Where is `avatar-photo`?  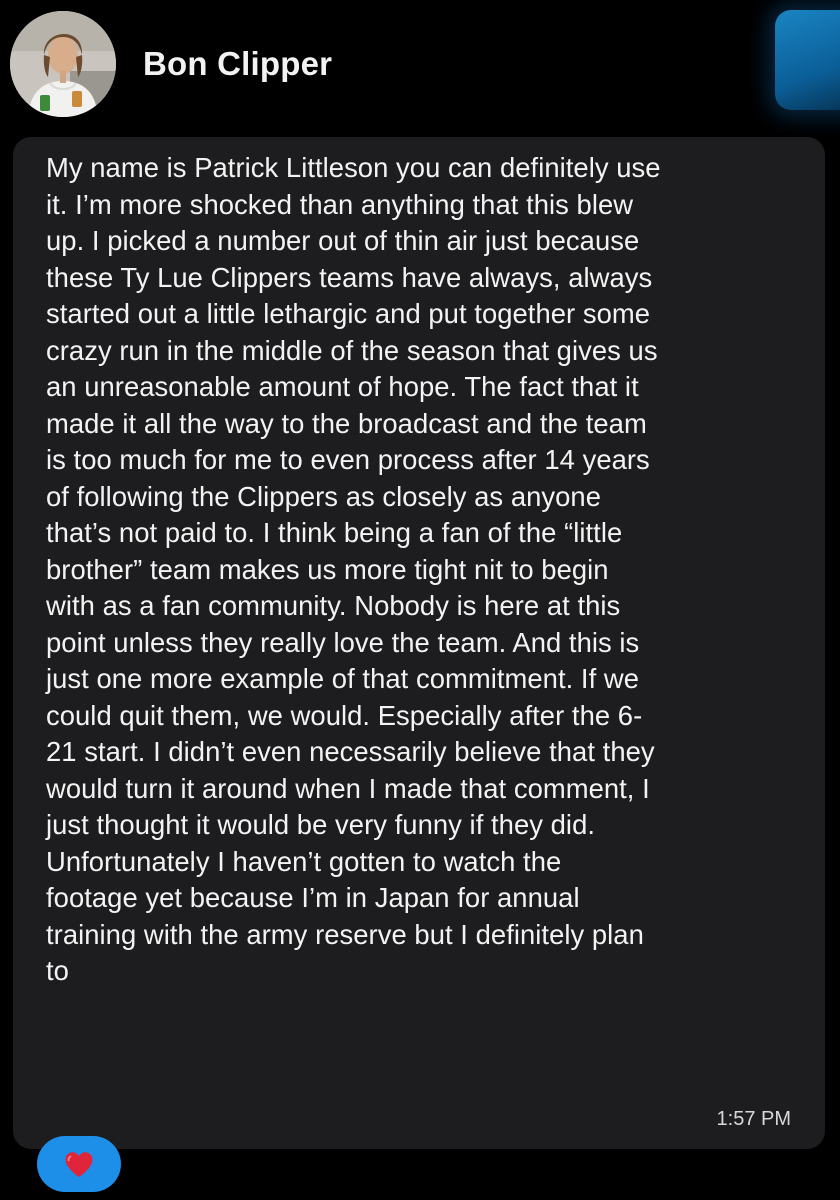
avatar-photo is located at coordinates (63, 64).